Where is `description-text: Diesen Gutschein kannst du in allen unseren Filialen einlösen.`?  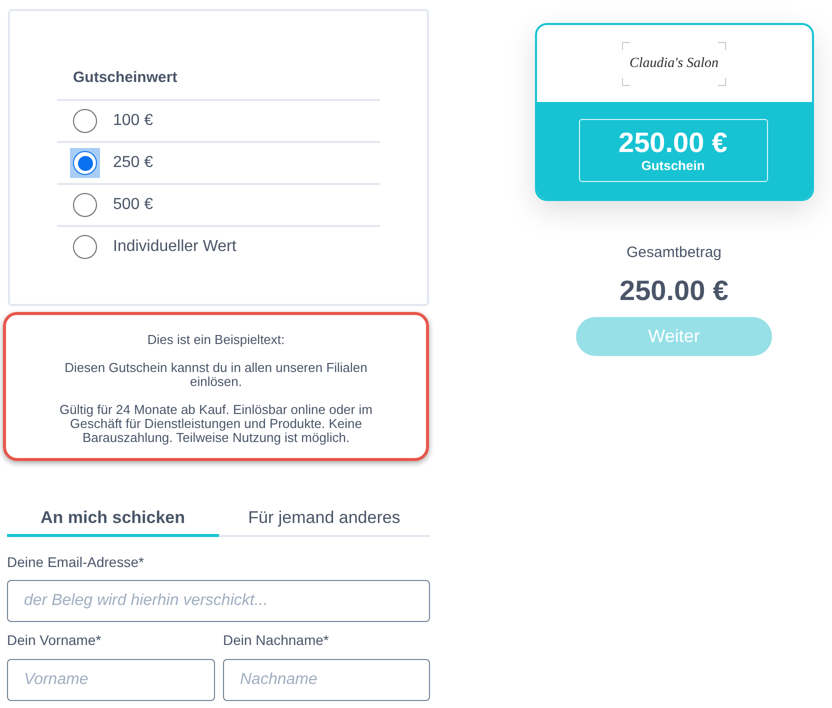
description-text: Diesen Gutschein kannst du in allen unseren Filialen einlösen. is located at coordinates (216, 375).